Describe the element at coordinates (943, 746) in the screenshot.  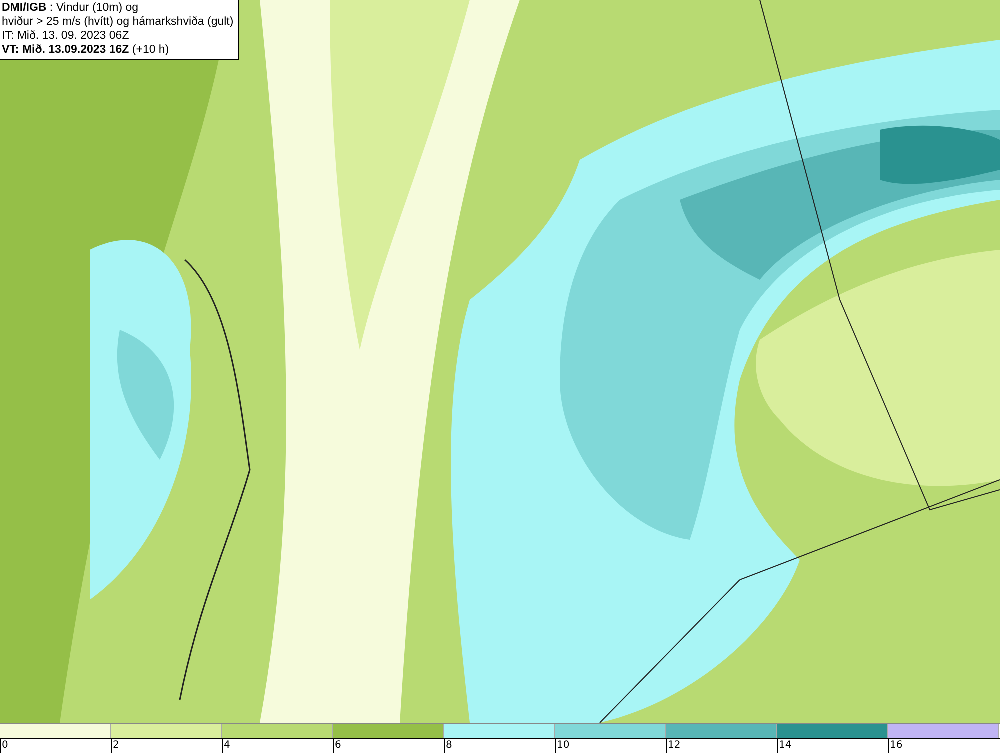
I see `scale-label: 16` at that location.